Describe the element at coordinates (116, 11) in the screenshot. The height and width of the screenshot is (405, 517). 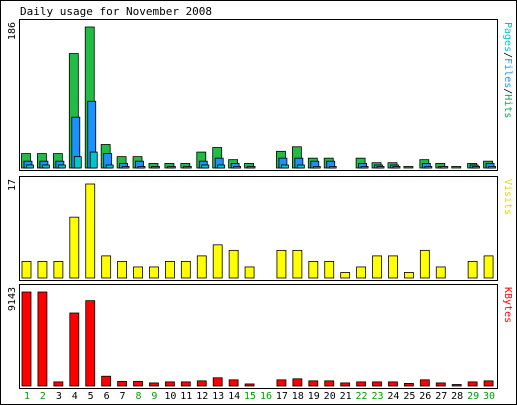
I see `chart-title: Daily usage for November 2008` at that location.